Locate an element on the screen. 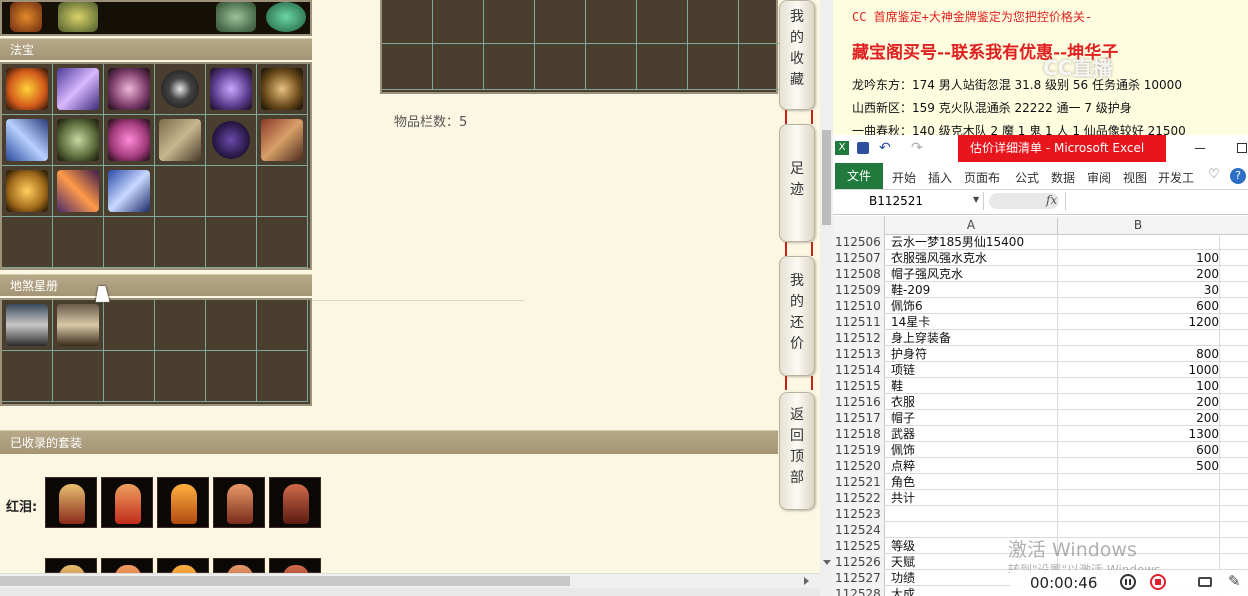 This screenshot has height=596, width=1248. corner-cell is located at coordinates (859, 225).